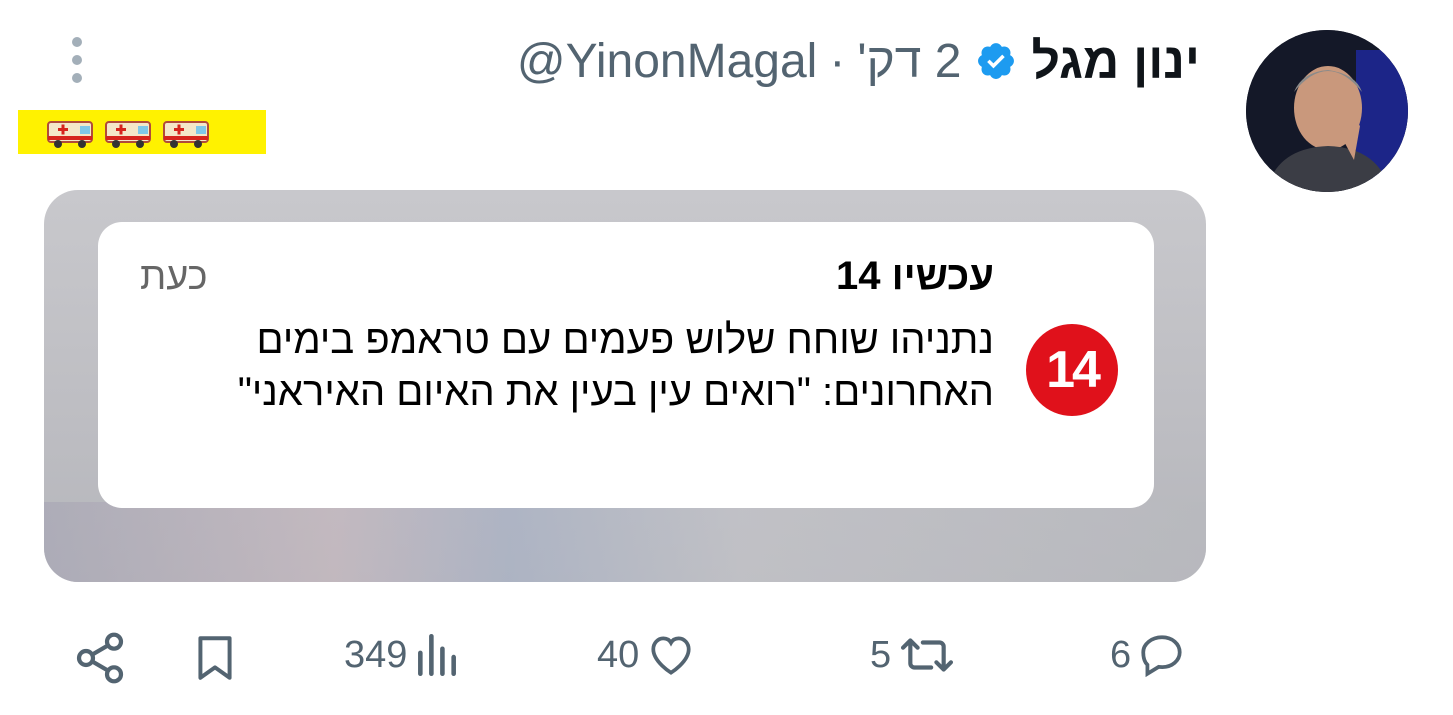 The width and height of the screenshot is (1453, 715). I want to click on retweet-button: 5, so click(914, 655).